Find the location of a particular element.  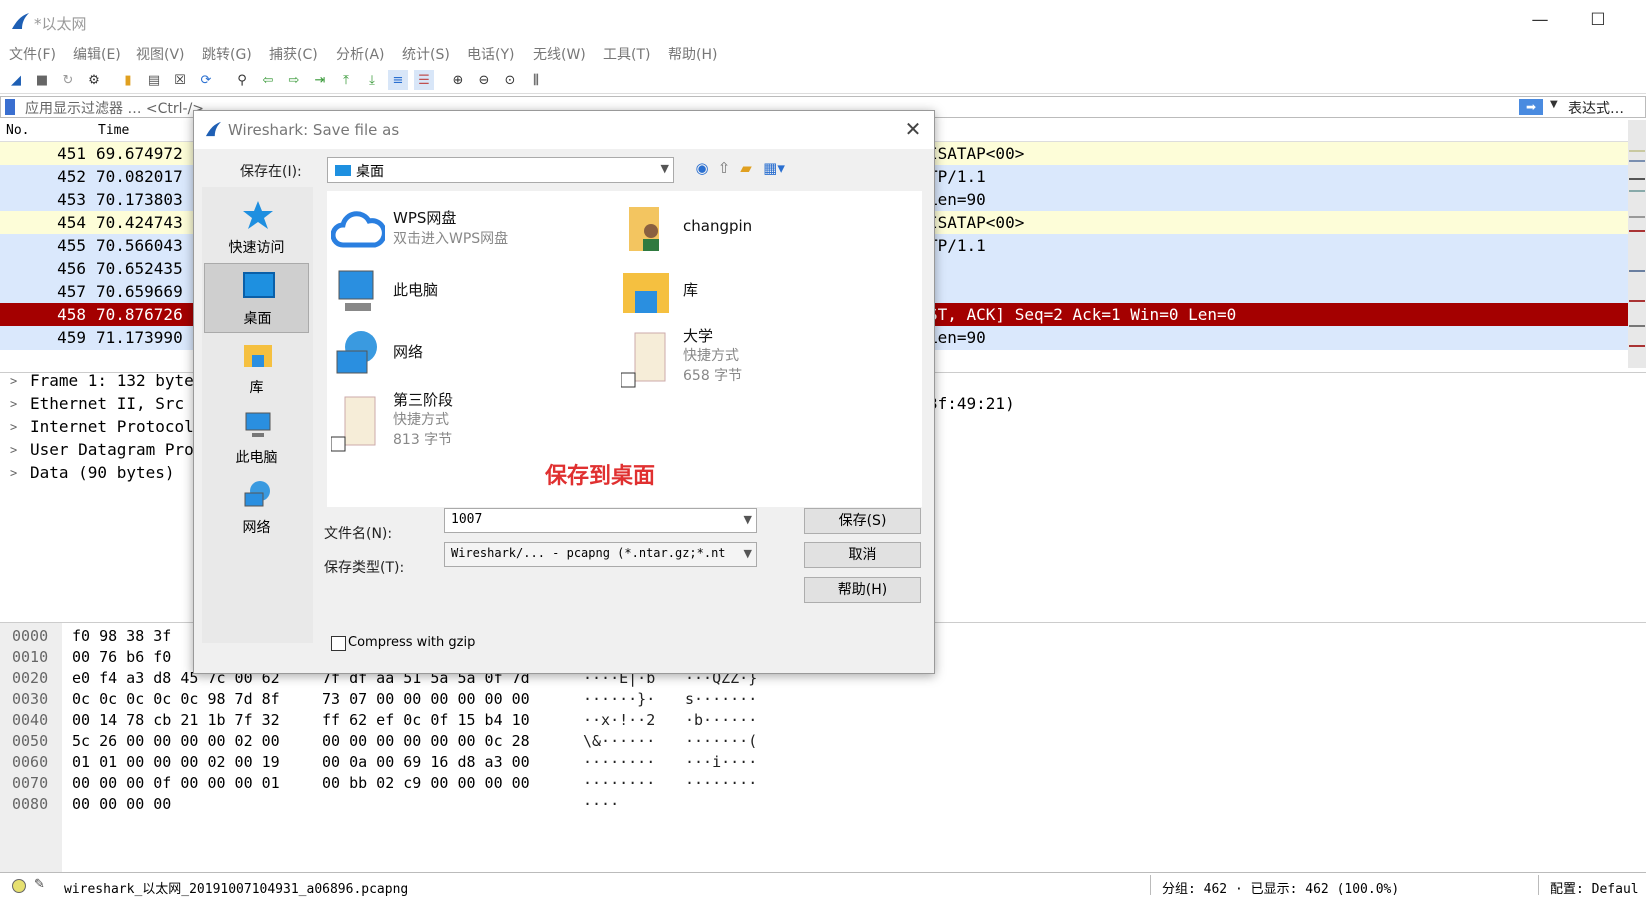

menu-telephony: 电话(Y) is located at coordinates (490, 54).